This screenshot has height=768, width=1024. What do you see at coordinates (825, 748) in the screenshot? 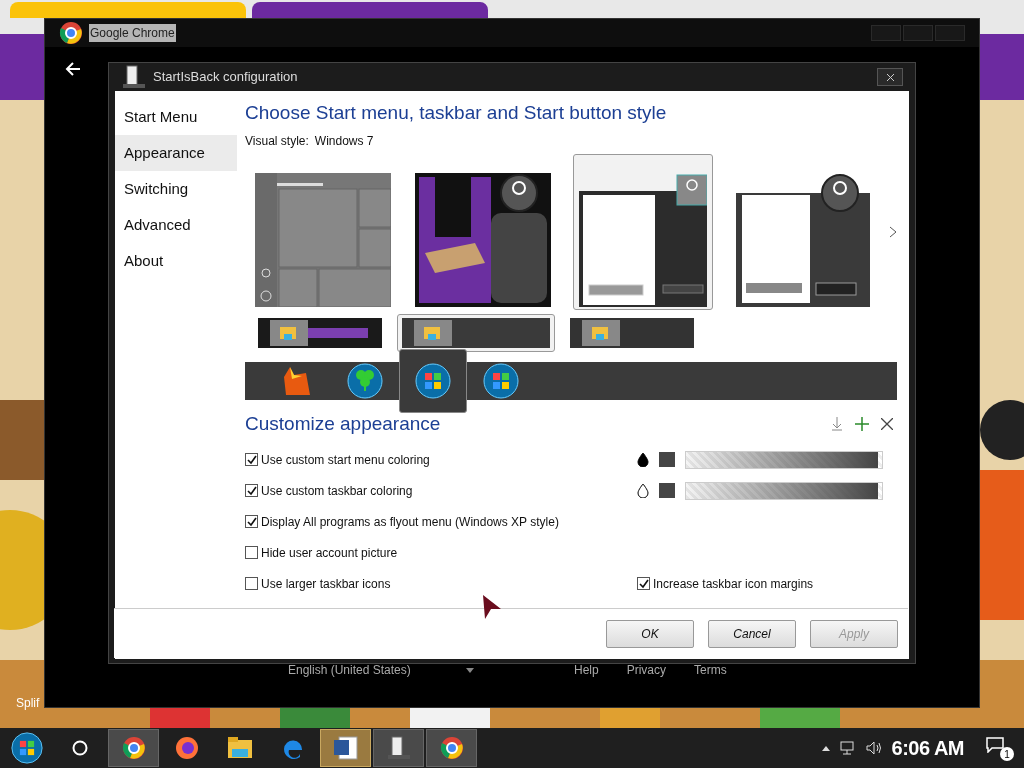
I see `chevron-up-icon` at bounding box center [825, 748].